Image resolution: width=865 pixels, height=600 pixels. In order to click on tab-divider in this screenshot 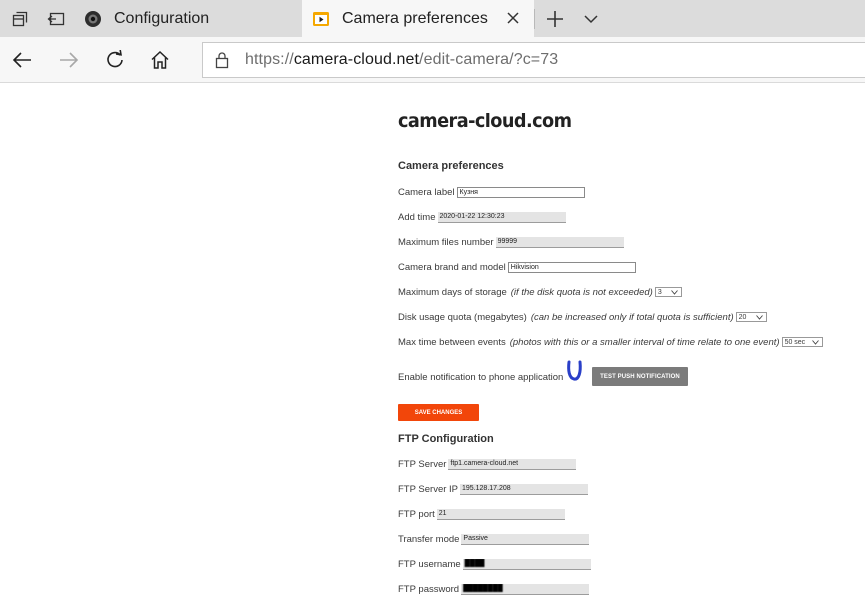, I will do `click(534, 19)`.